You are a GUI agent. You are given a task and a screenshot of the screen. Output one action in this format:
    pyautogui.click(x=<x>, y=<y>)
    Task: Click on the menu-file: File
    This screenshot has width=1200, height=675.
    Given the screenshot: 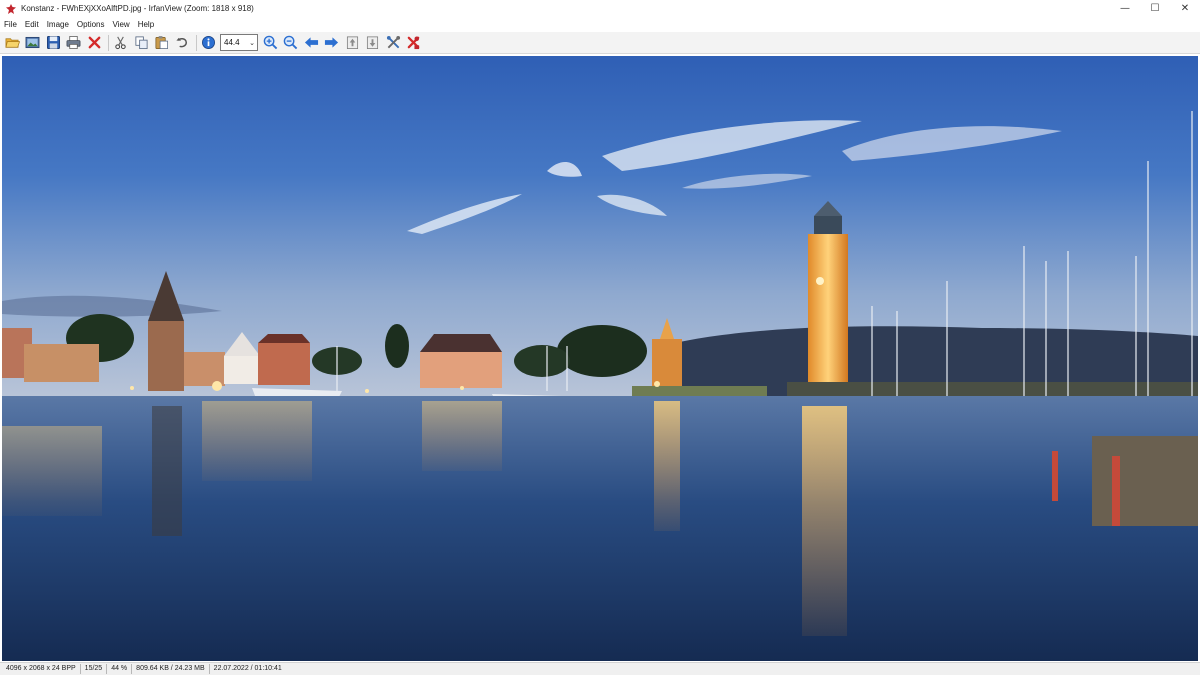 What is the action you would take?
    pyautogui.click(x=10, y=24)
    